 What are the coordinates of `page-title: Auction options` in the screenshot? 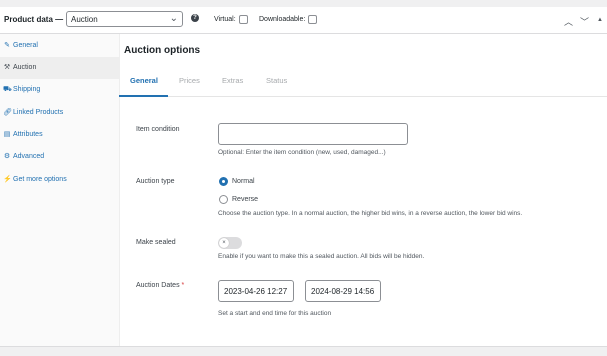 It's located at (162, 50).